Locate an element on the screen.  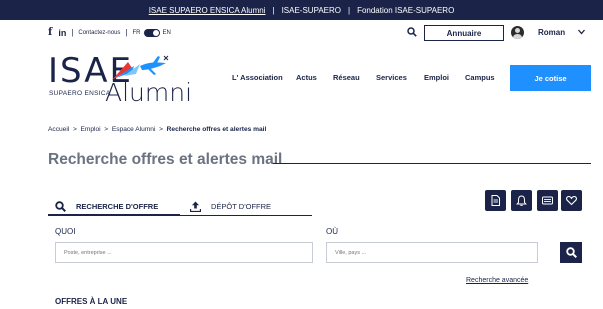
nav-item-association: L' Association is located at coordinates (257, 77).